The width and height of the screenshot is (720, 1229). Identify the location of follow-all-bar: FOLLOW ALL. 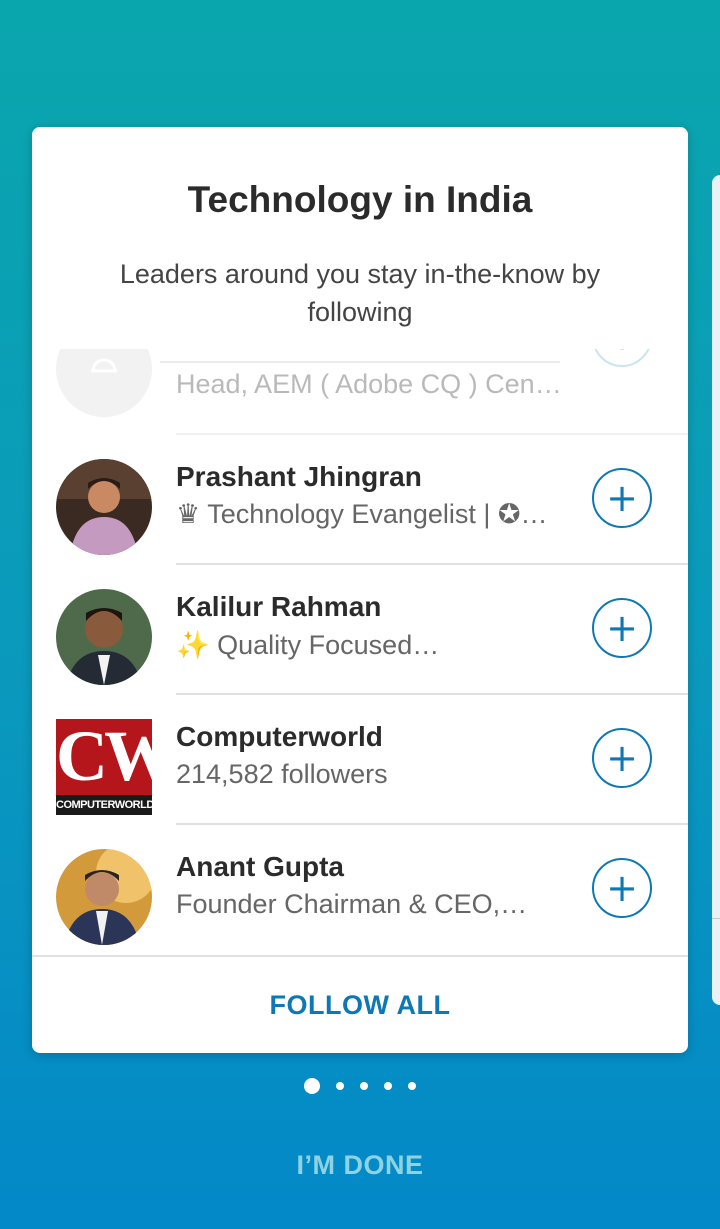
(360, 1004).